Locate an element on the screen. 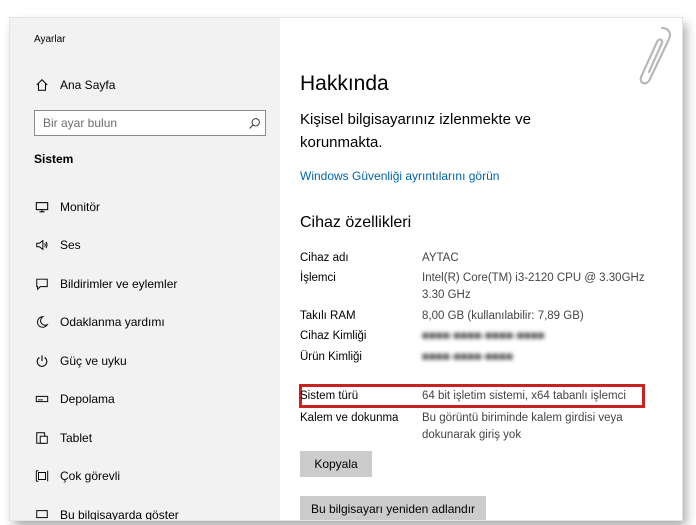 The image size is (696, 525). sidebar-item-focus-assist: Odaklanma yardımı is located at coordinates (99, 322).